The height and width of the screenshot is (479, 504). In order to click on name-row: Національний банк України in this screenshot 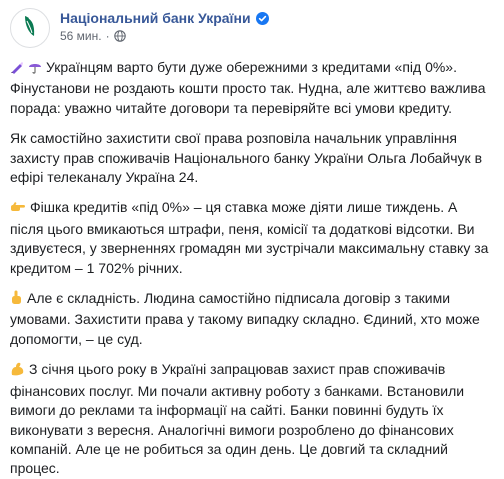, I will do `click(164, 18)`.